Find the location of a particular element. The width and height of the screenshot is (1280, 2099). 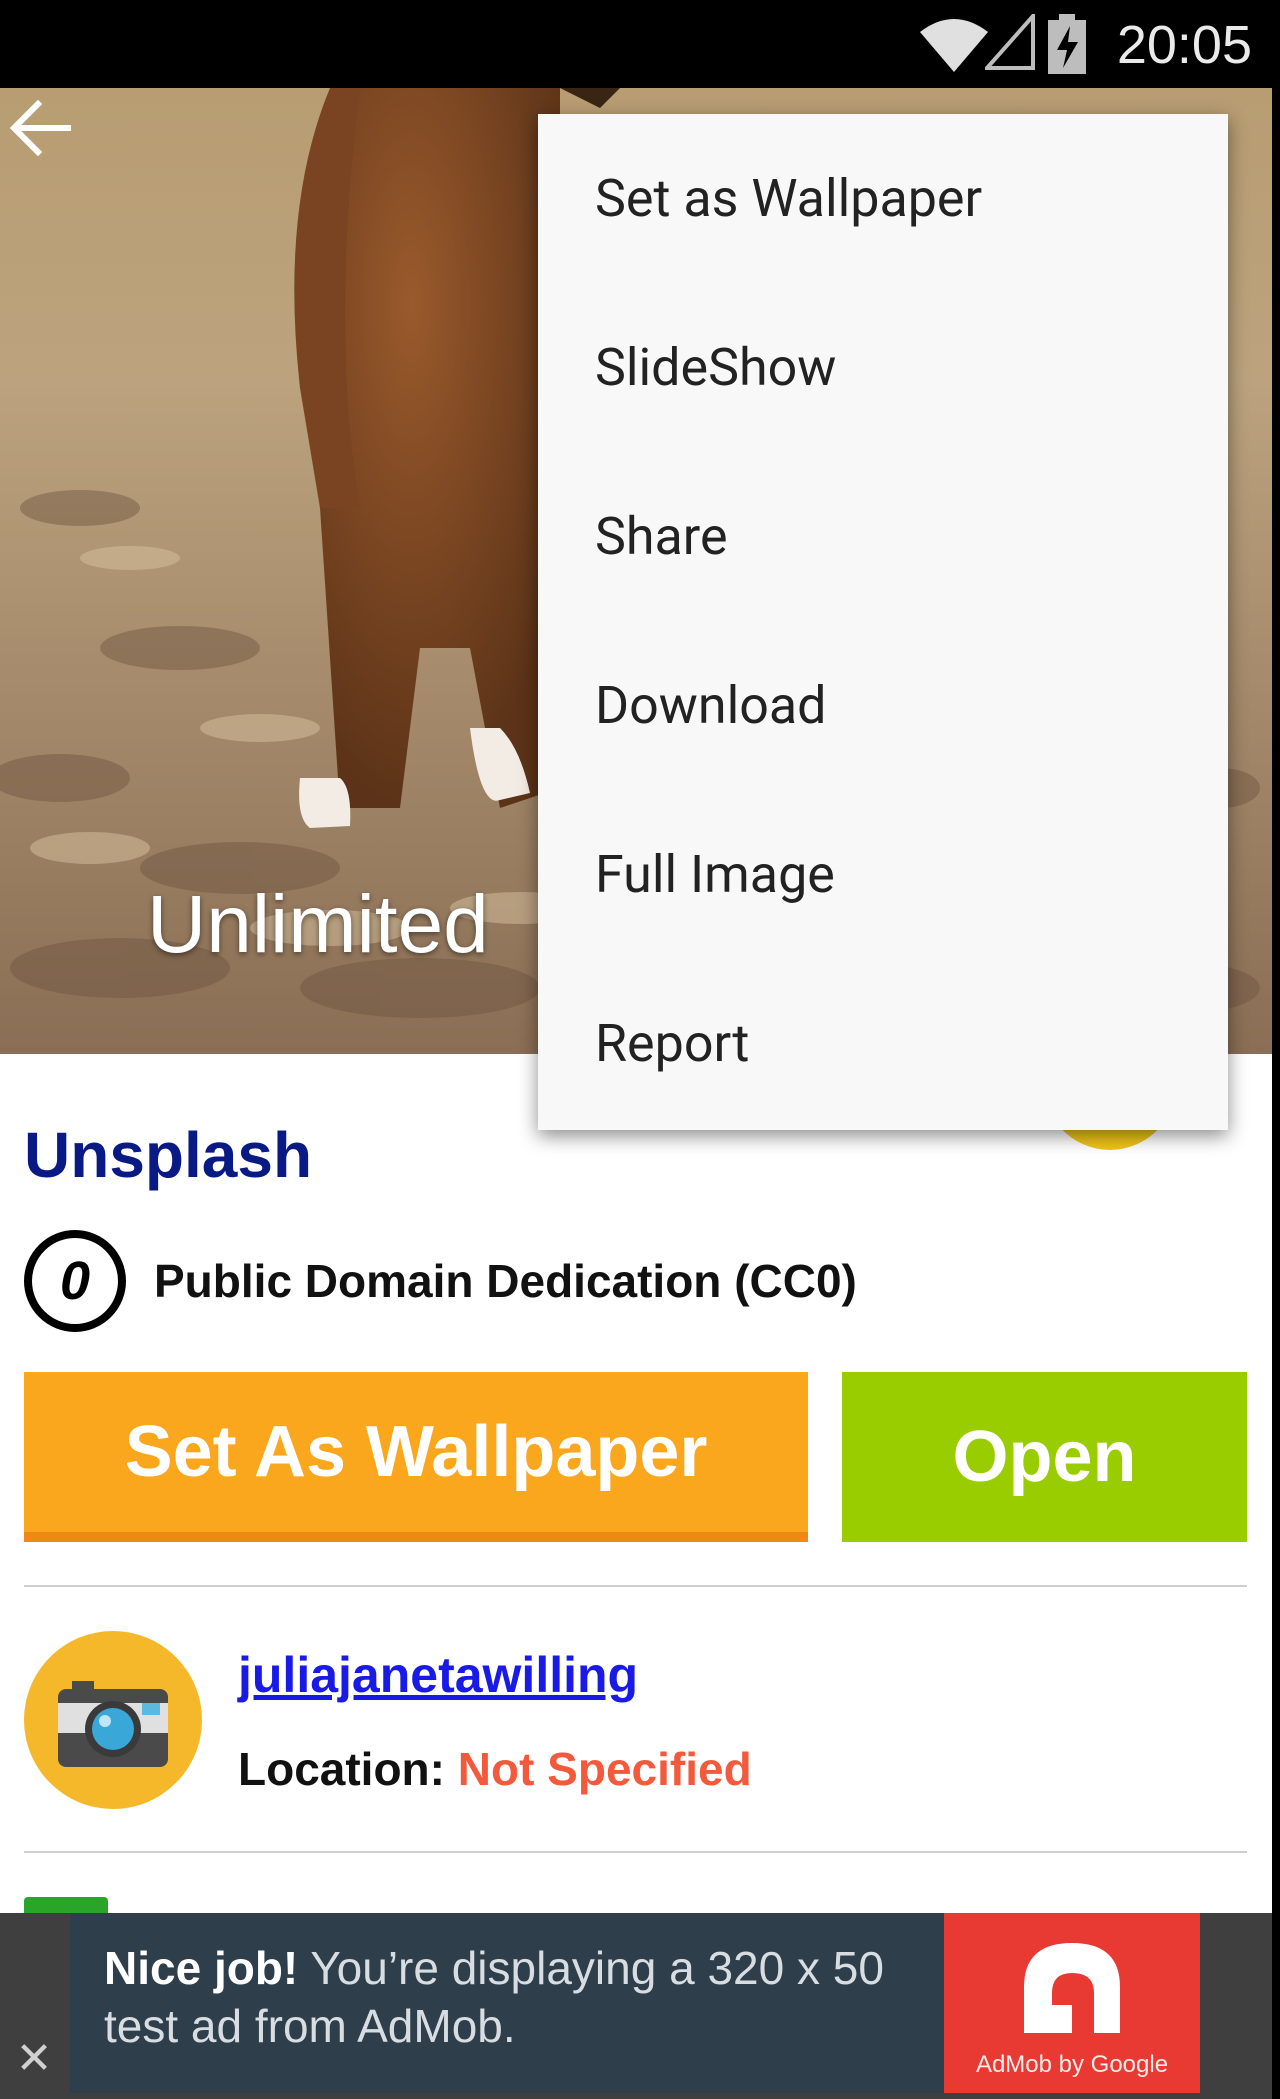

ad-text-line1: You’re displaying a 320 x 50 is located at coordinates (591, 1968).